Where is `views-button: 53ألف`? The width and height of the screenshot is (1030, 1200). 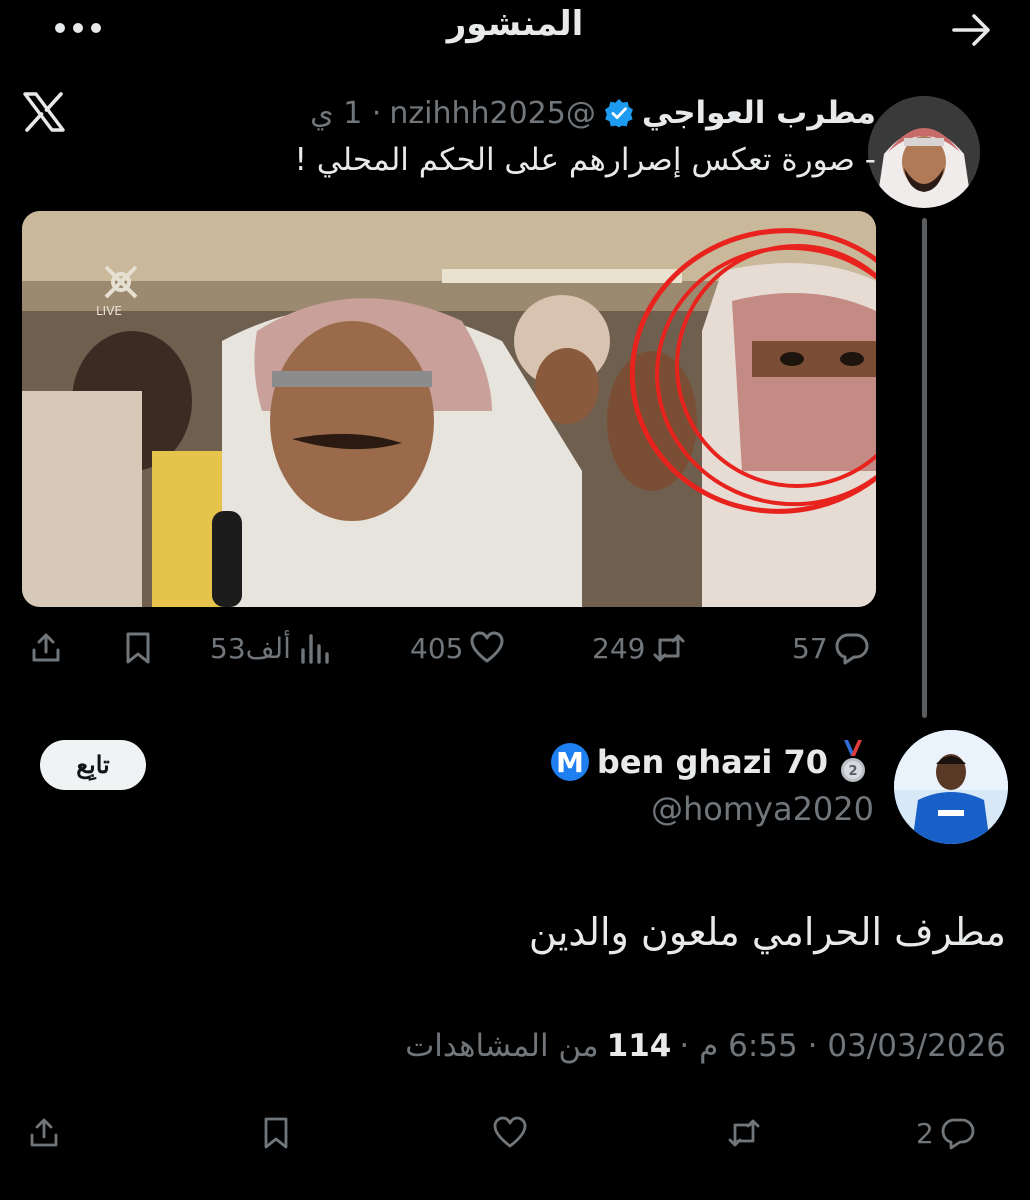 views-button: 53ألف is located at coordinates (271, 648).